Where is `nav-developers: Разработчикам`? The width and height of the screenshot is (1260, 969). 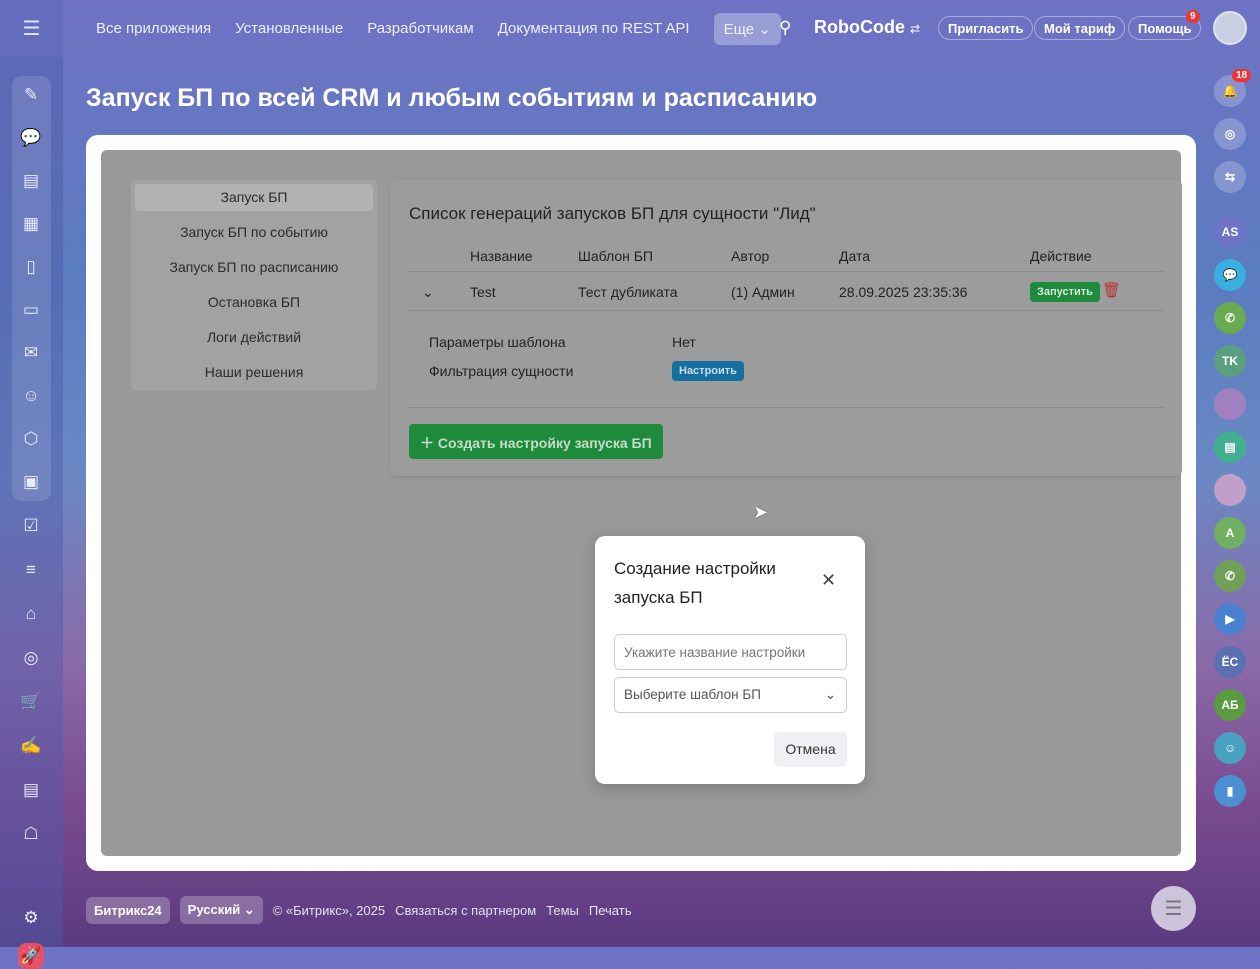
nav-developers: Разработчикам is located at coordinates (420, 28).